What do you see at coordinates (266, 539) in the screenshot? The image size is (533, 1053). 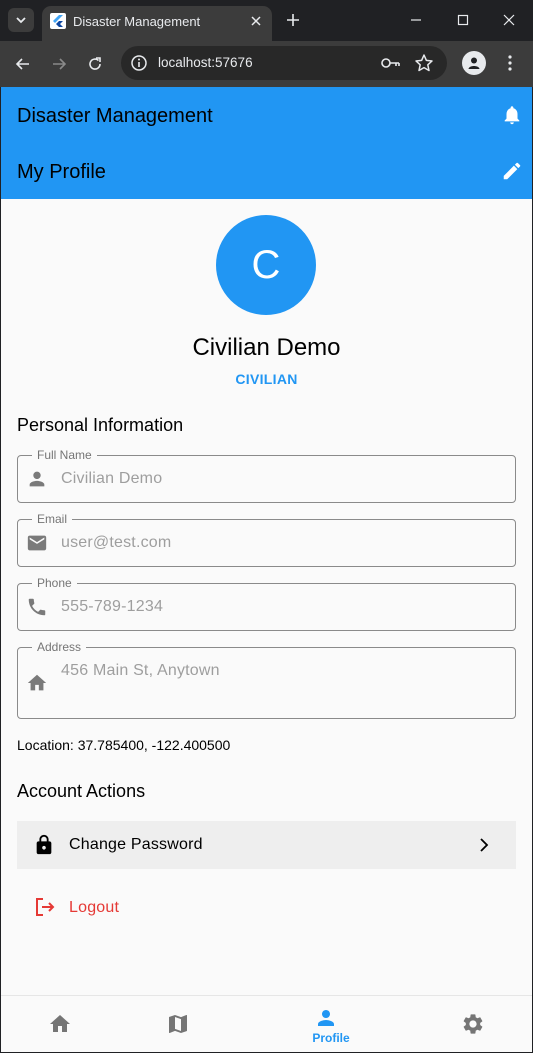 I see `email-field: Email user@test.com` at bounding box center [266, 539].